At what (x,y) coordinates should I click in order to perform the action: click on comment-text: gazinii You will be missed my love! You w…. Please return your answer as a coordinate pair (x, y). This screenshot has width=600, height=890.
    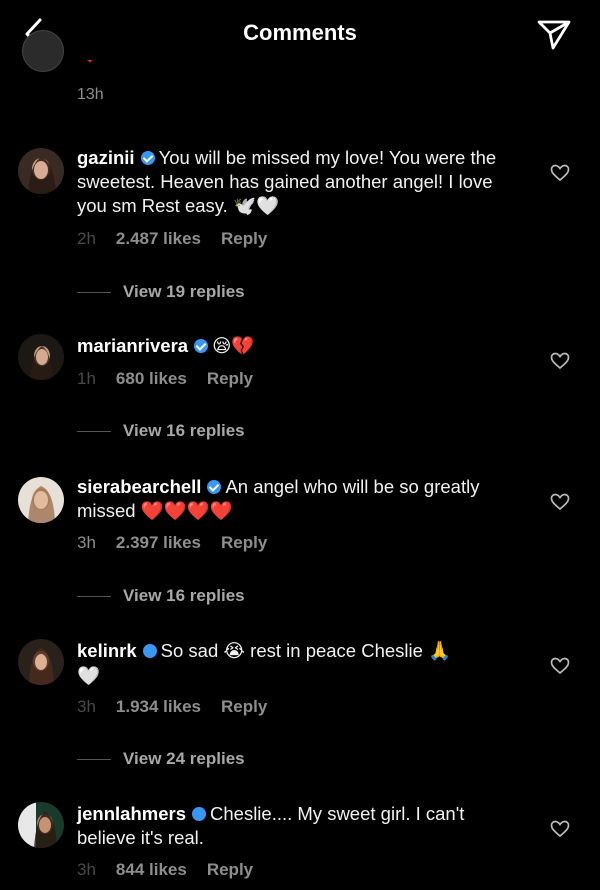
    Looking at the image, I should click on (287, 182).